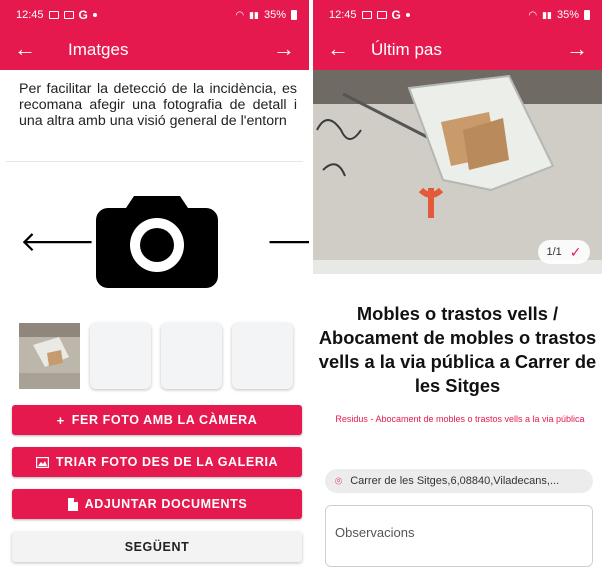 This screenshot has height=571, width=602. I want to click on photo-thumbnail, so click(49, 356).